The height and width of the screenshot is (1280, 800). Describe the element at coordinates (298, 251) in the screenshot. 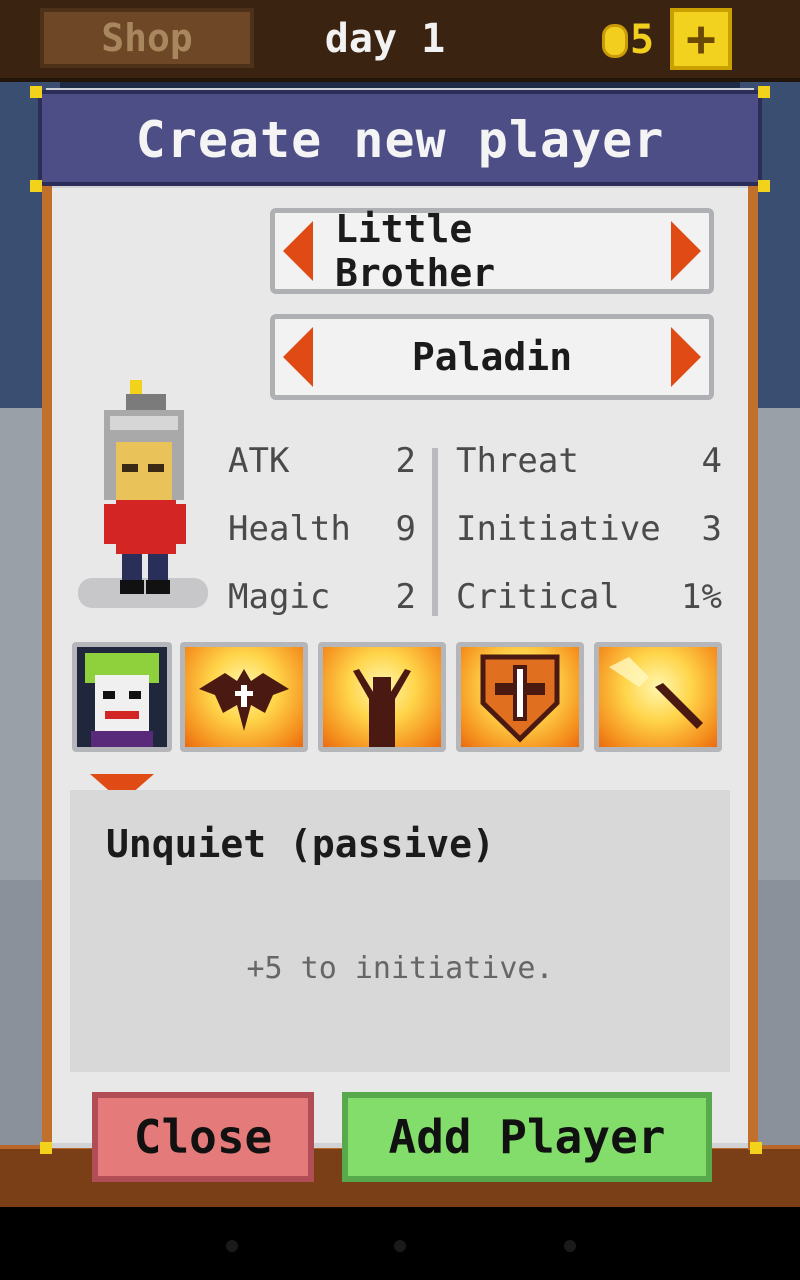

I see `prev-name-arrow-icon` at that location.